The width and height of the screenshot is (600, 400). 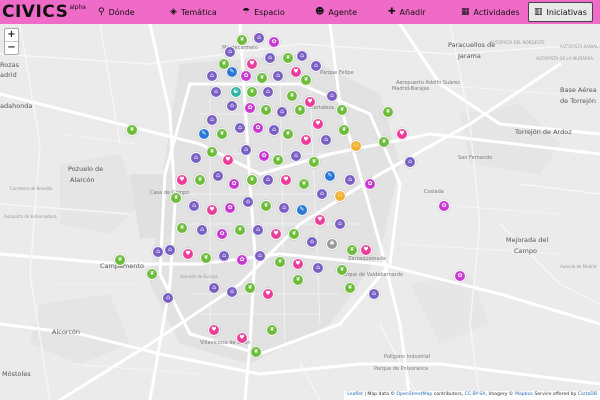 What do you see at coordinates (475, 394) in the screenshot?
I see `attribution-license-link: CC-BY-SA` at bounding box center [475, 394].